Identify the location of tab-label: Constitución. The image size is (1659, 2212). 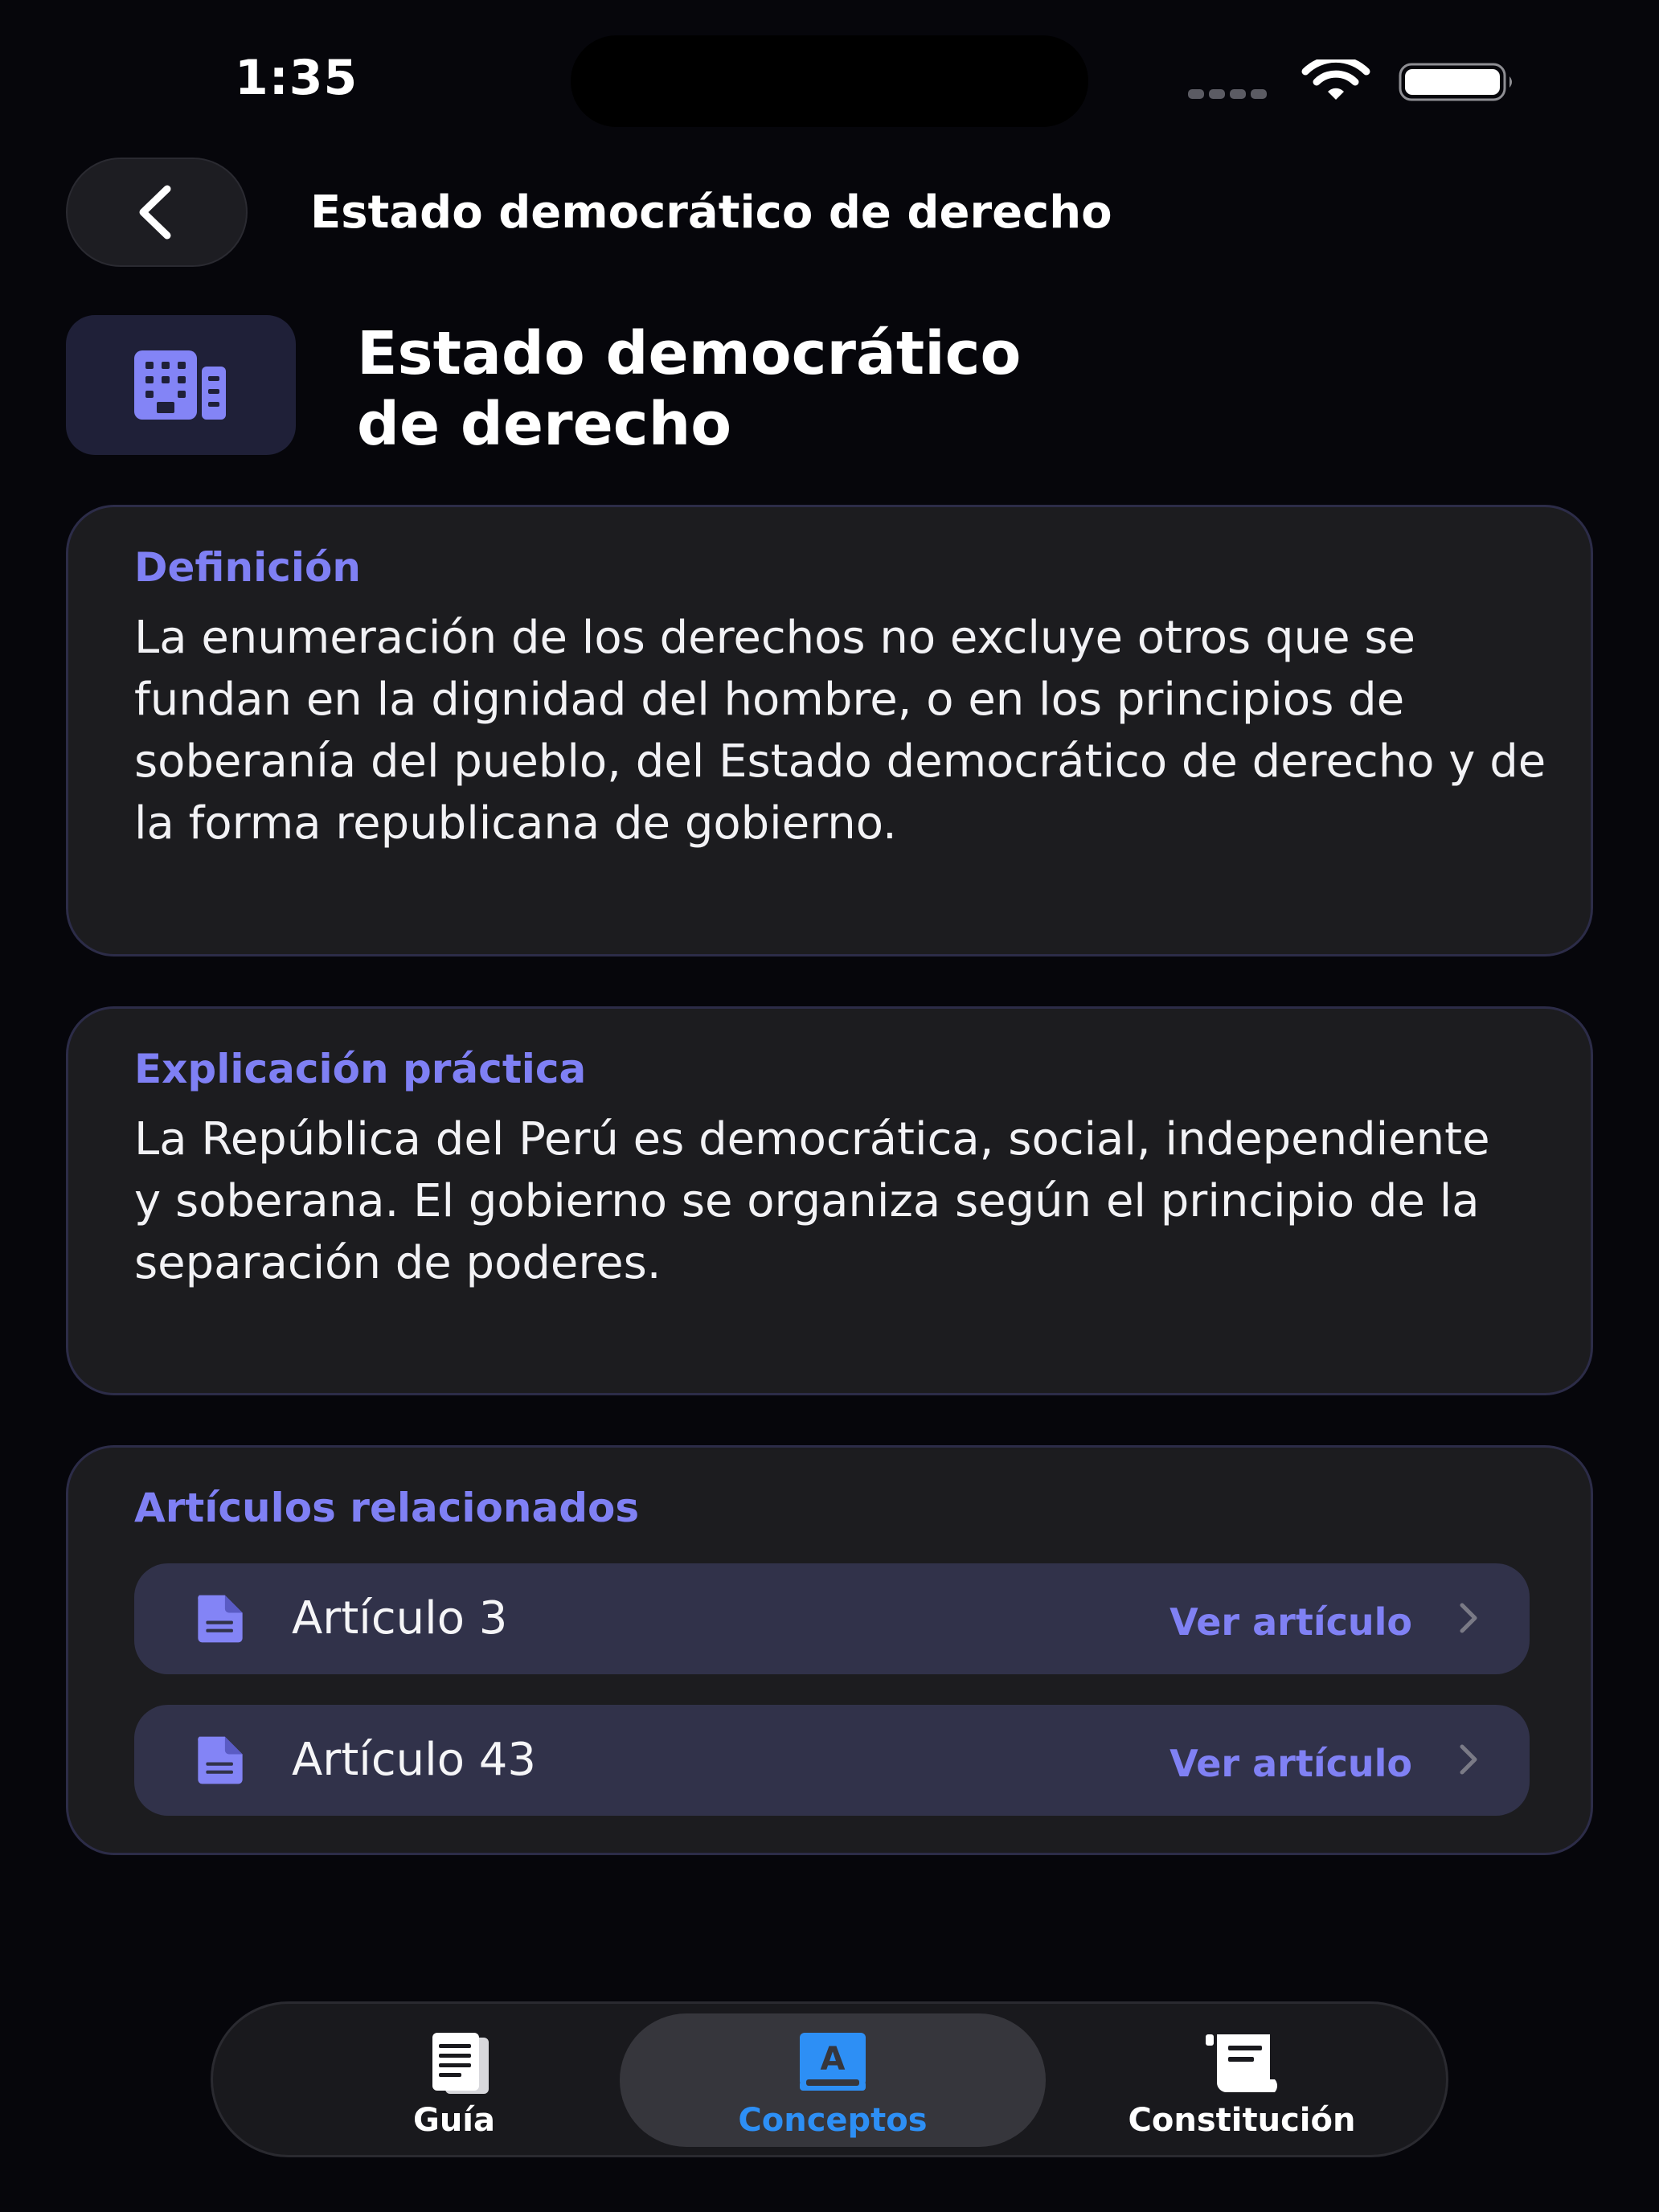
(1242, 2120).